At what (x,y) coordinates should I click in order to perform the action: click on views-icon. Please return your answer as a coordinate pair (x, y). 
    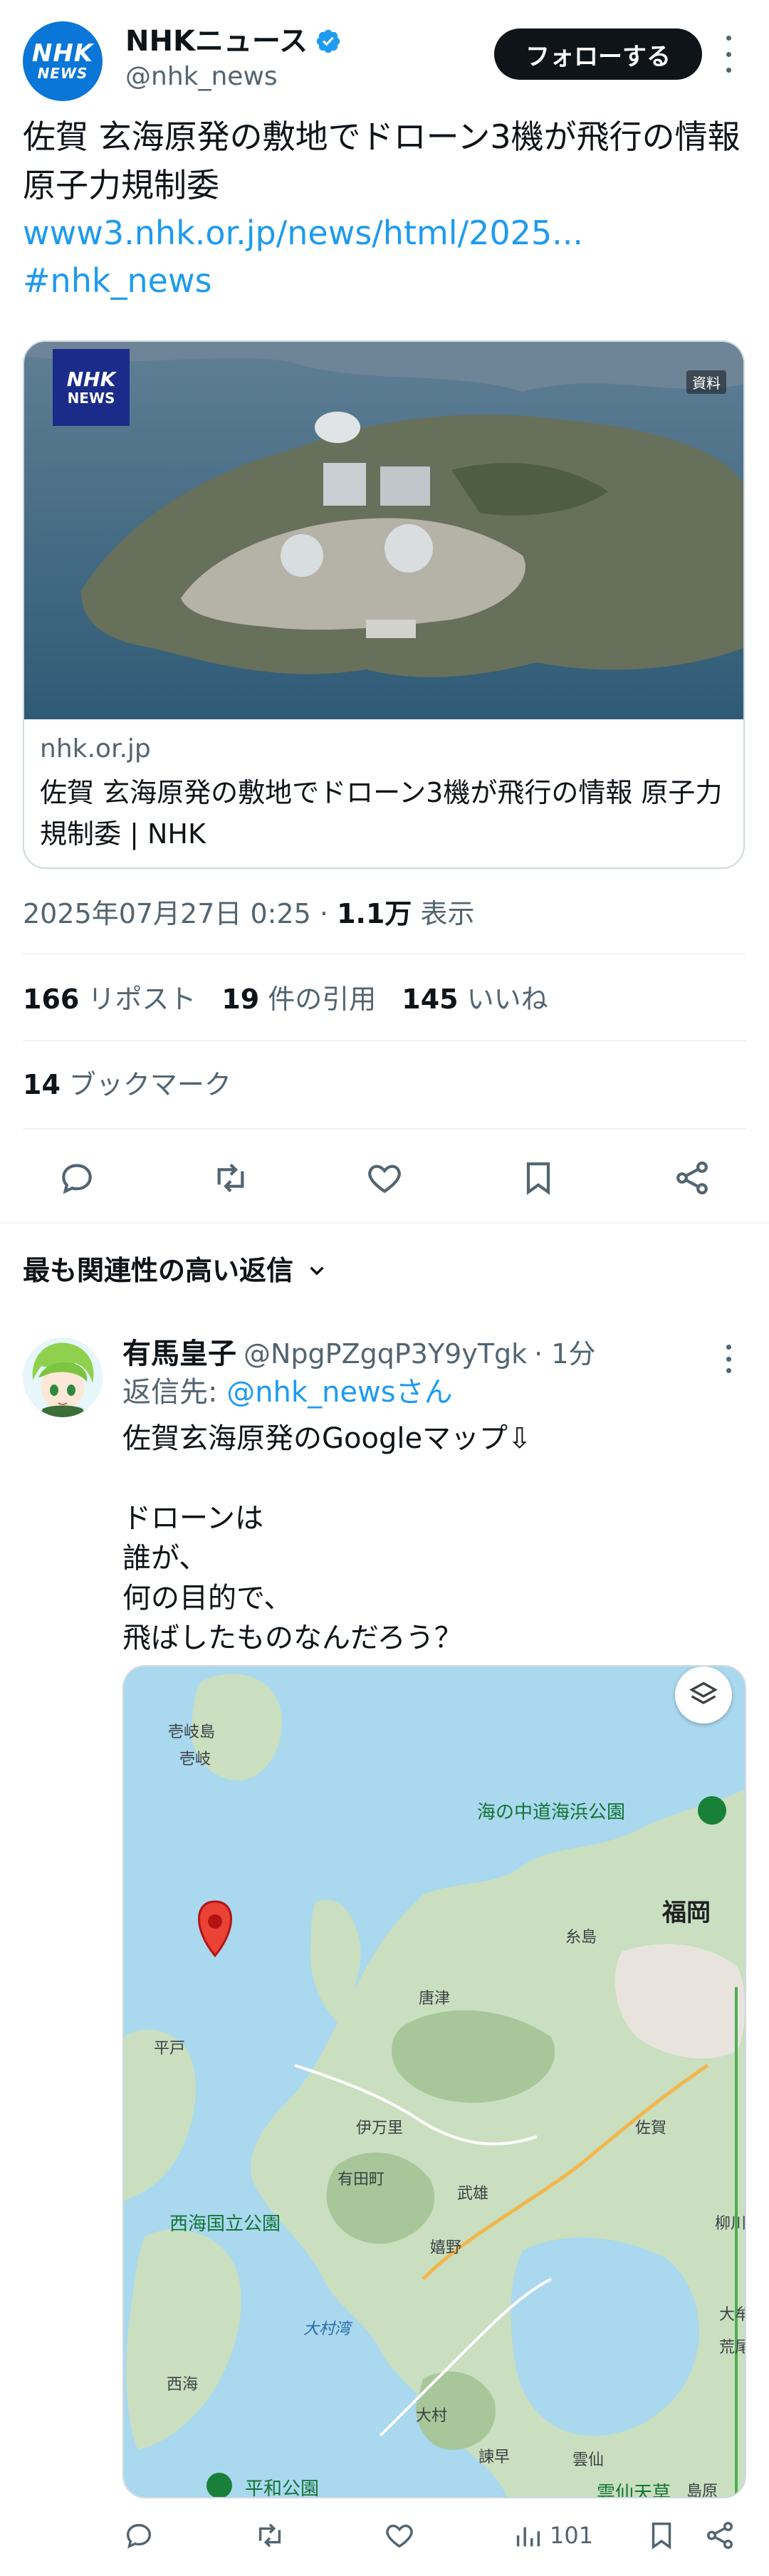
    Looking at the image, I should click on (528, 2537).